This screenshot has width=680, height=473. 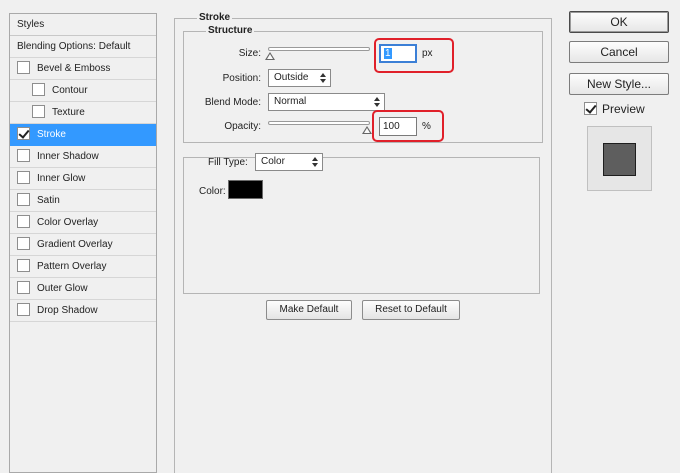 What do you see at coordinates (67, 310) in the screenshot?
I see `style-item-label: Drop Shadow` at bounding box center [67, 310].